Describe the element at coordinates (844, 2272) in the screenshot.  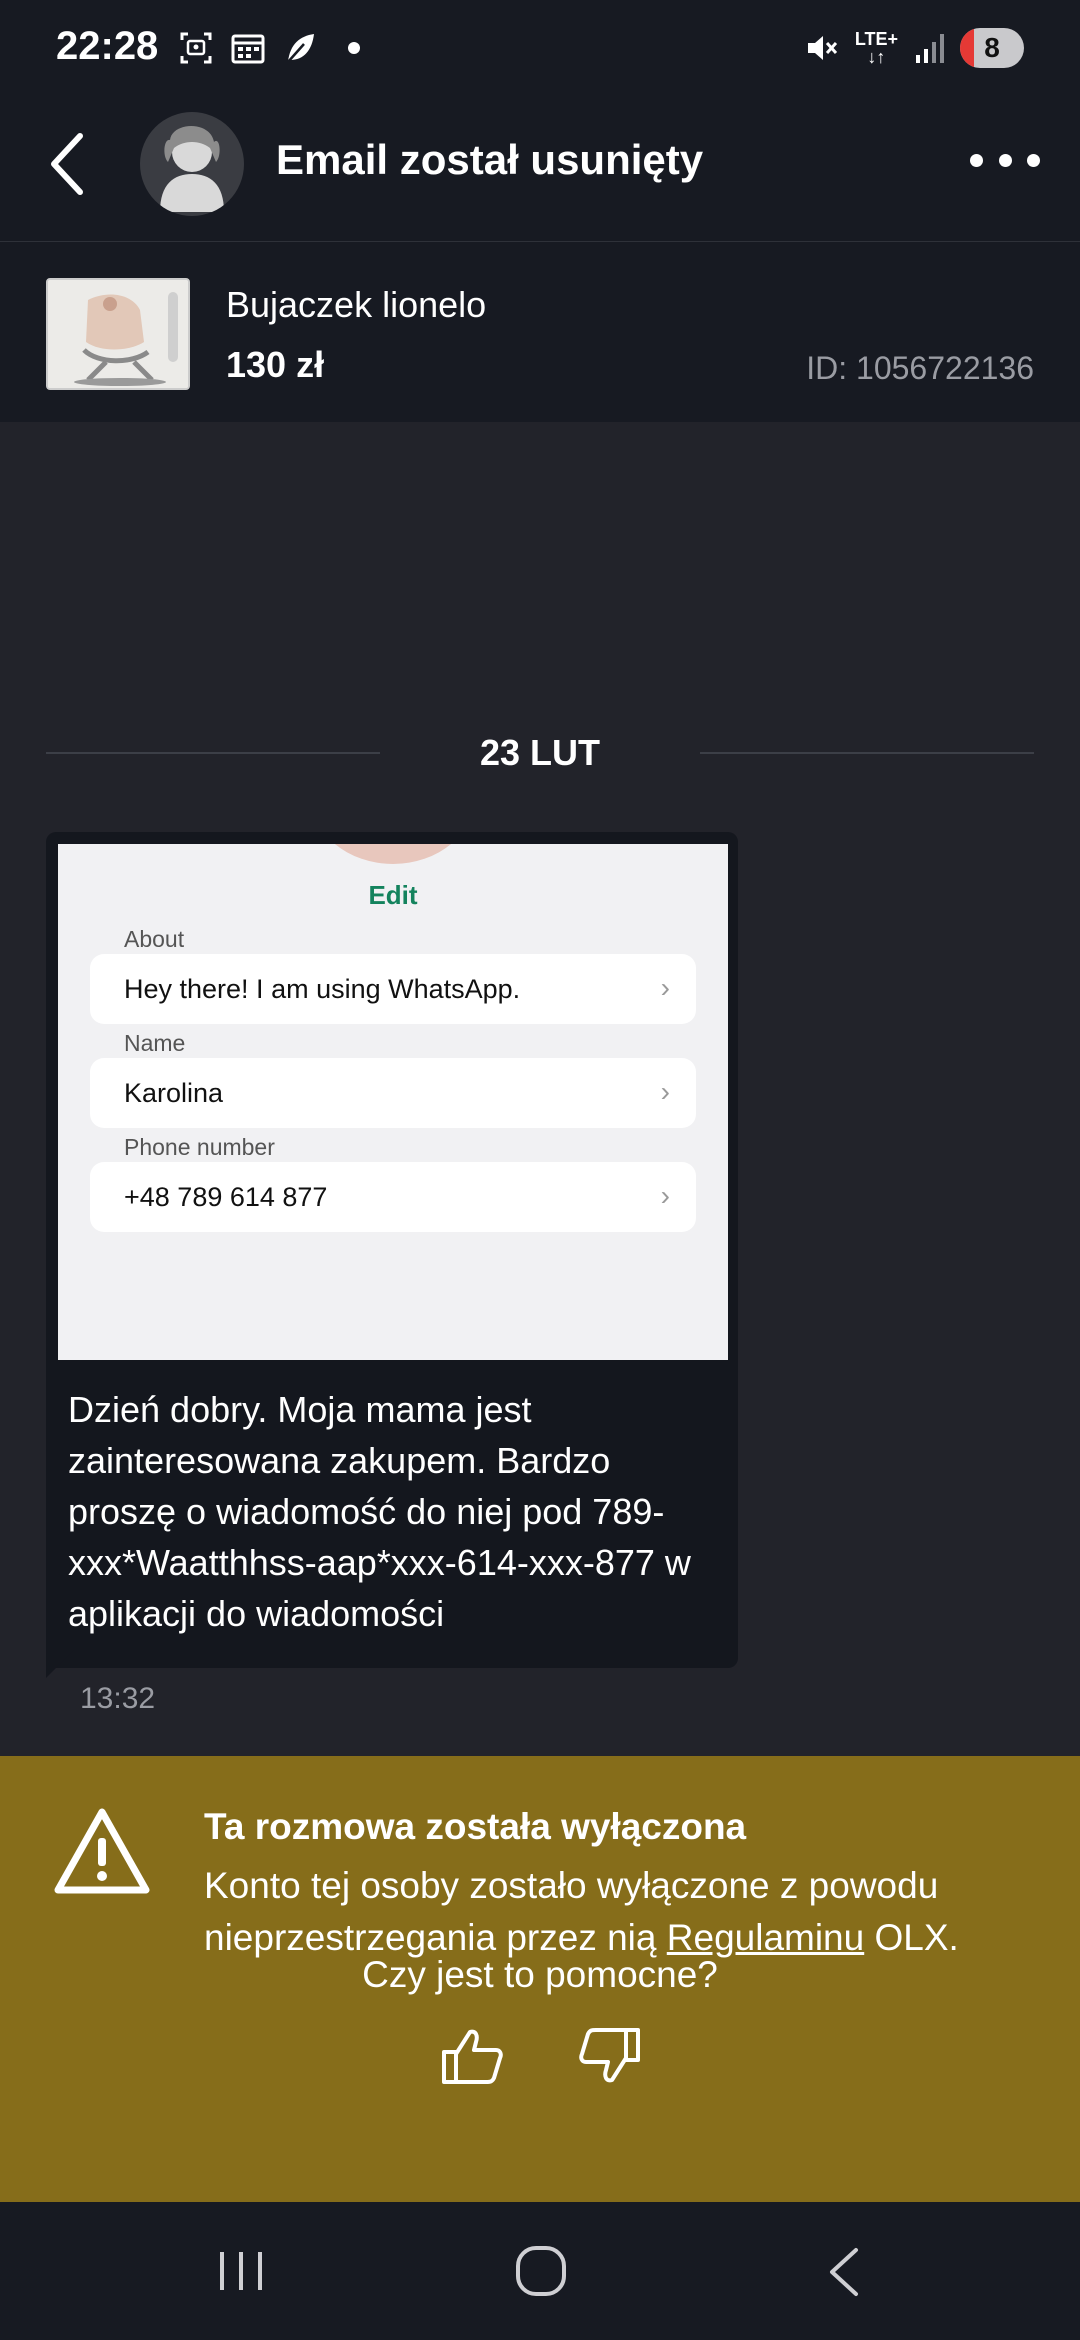
I see `back-icon` at that location.